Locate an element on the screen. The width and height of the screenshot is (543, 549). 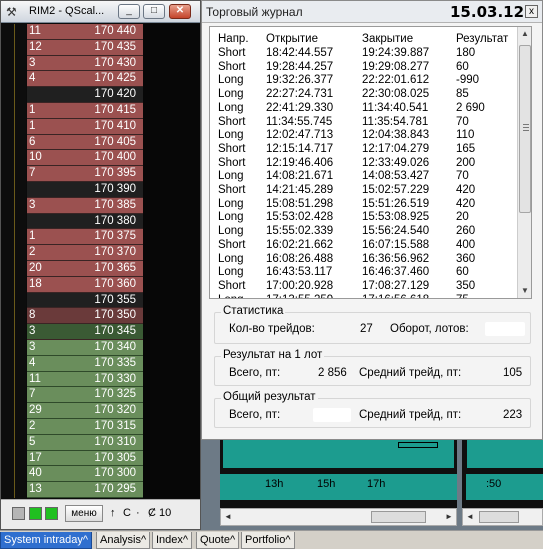
hscroll-thumb-left is located at coordinates (398, 517).